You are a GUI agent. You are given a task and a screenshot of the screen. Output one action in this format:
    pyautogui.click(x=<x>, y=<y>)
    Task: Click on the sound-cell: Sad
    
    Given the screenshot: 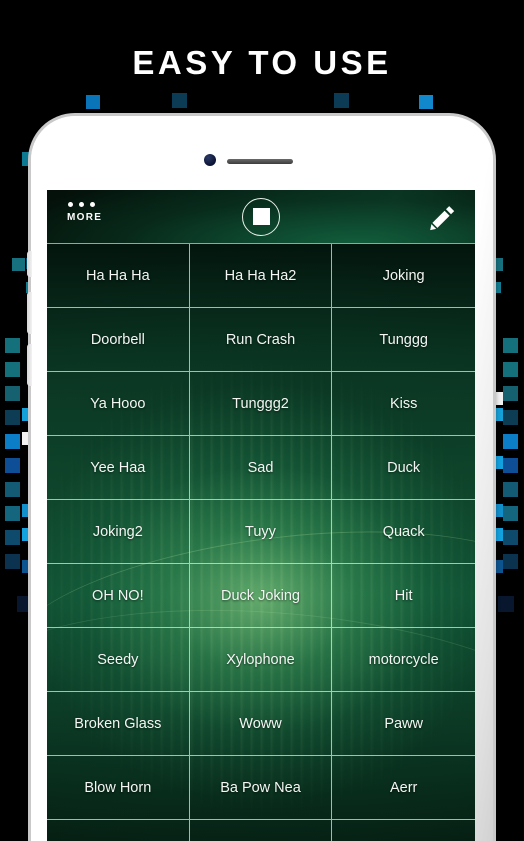 What is the action you would take?
    pyautogui.click(x=261, y=468)
    